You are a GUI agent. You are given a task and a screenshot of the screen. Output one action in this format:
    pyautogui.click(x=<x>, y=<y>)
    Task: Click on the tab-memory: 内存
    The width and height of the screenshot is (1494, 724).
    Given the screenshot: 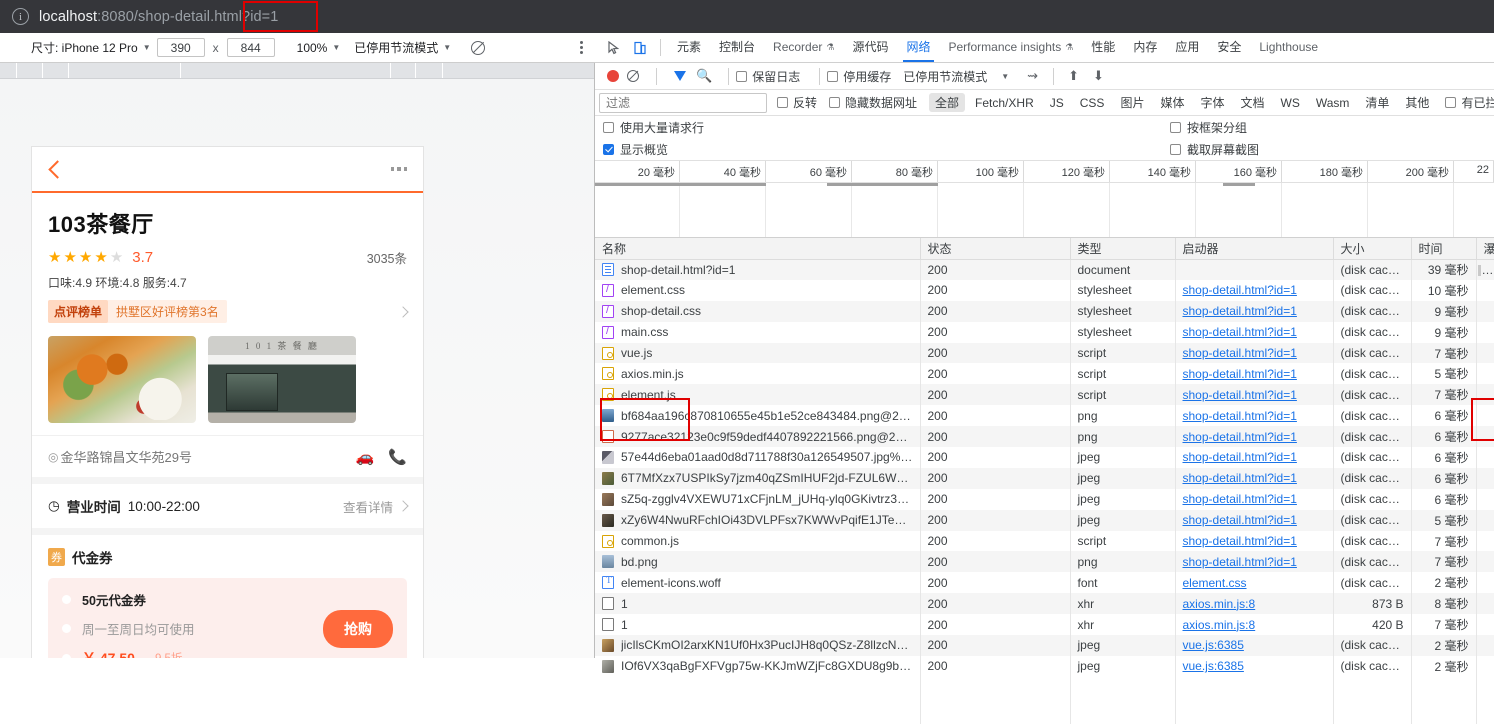 What is the action you would take?
    pyautogui.click(x=1145, y=47)
    